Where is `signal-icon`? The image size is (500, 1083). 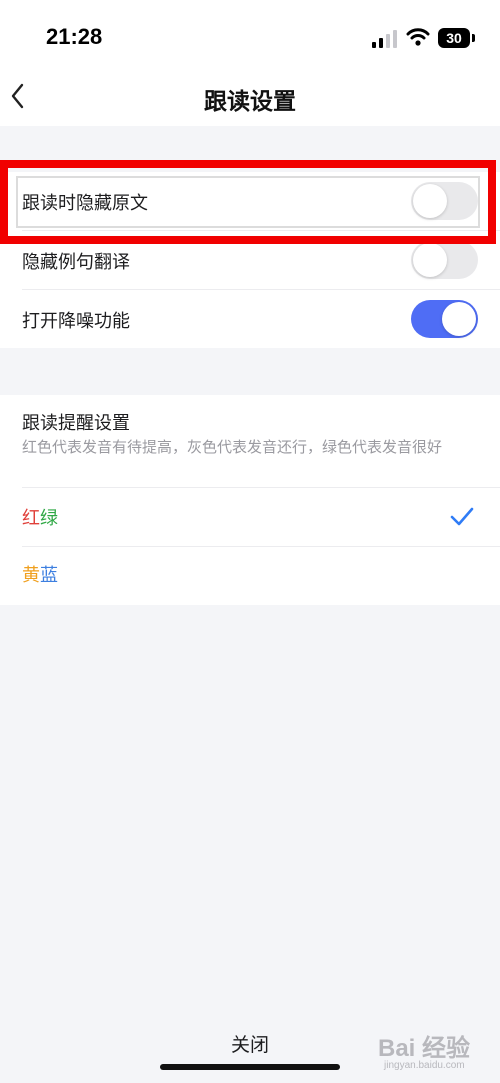
signal-icon is located at coordinates (385, 39).